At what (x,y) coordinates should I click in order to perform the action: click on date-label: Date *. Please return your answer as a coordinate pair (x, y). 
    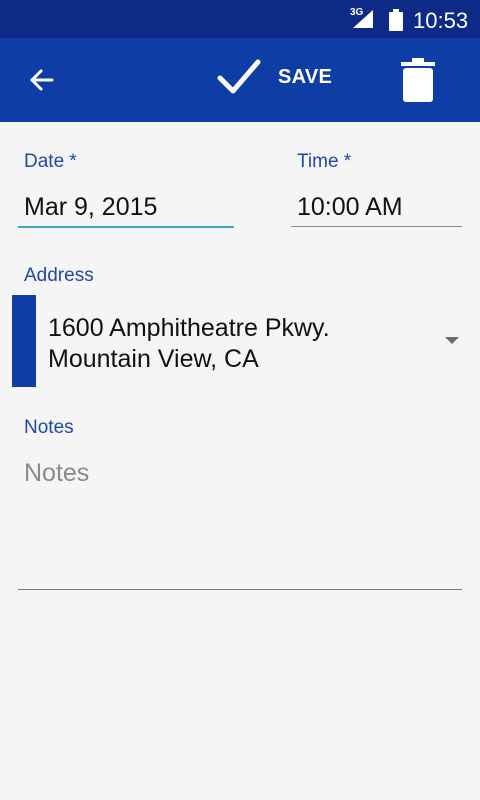
    Looking at the image, I should click on (50, 161).